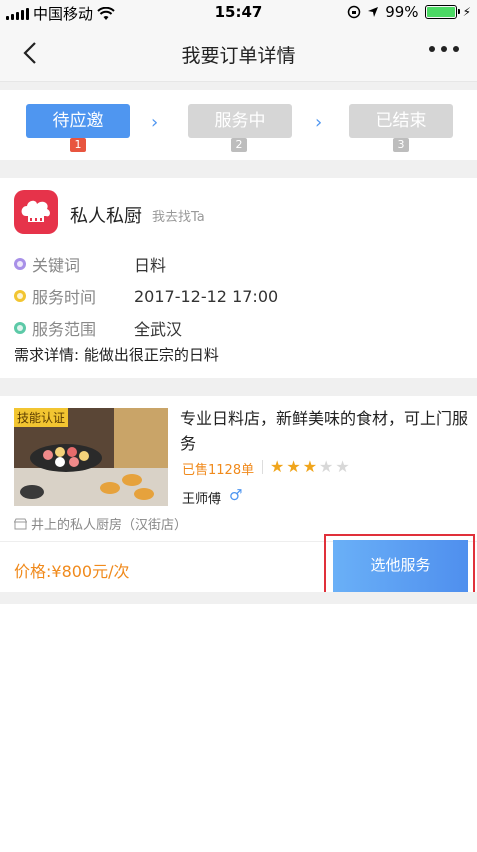 This screenshot has height=852, width=477. What do you see at coordinates (444, 49) in the screenshot?
I see `more-icon` at bounding box center [444, 49].